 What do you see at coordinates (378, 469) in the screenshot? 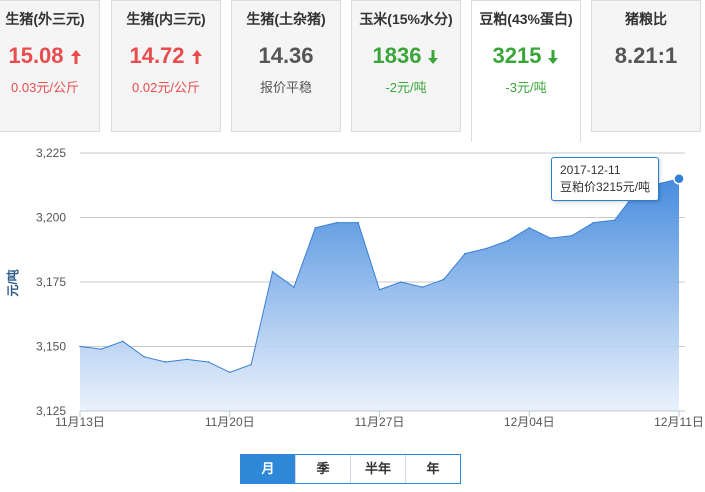
I see `tab-half-year: 半年` at bounding box center [378, 469].